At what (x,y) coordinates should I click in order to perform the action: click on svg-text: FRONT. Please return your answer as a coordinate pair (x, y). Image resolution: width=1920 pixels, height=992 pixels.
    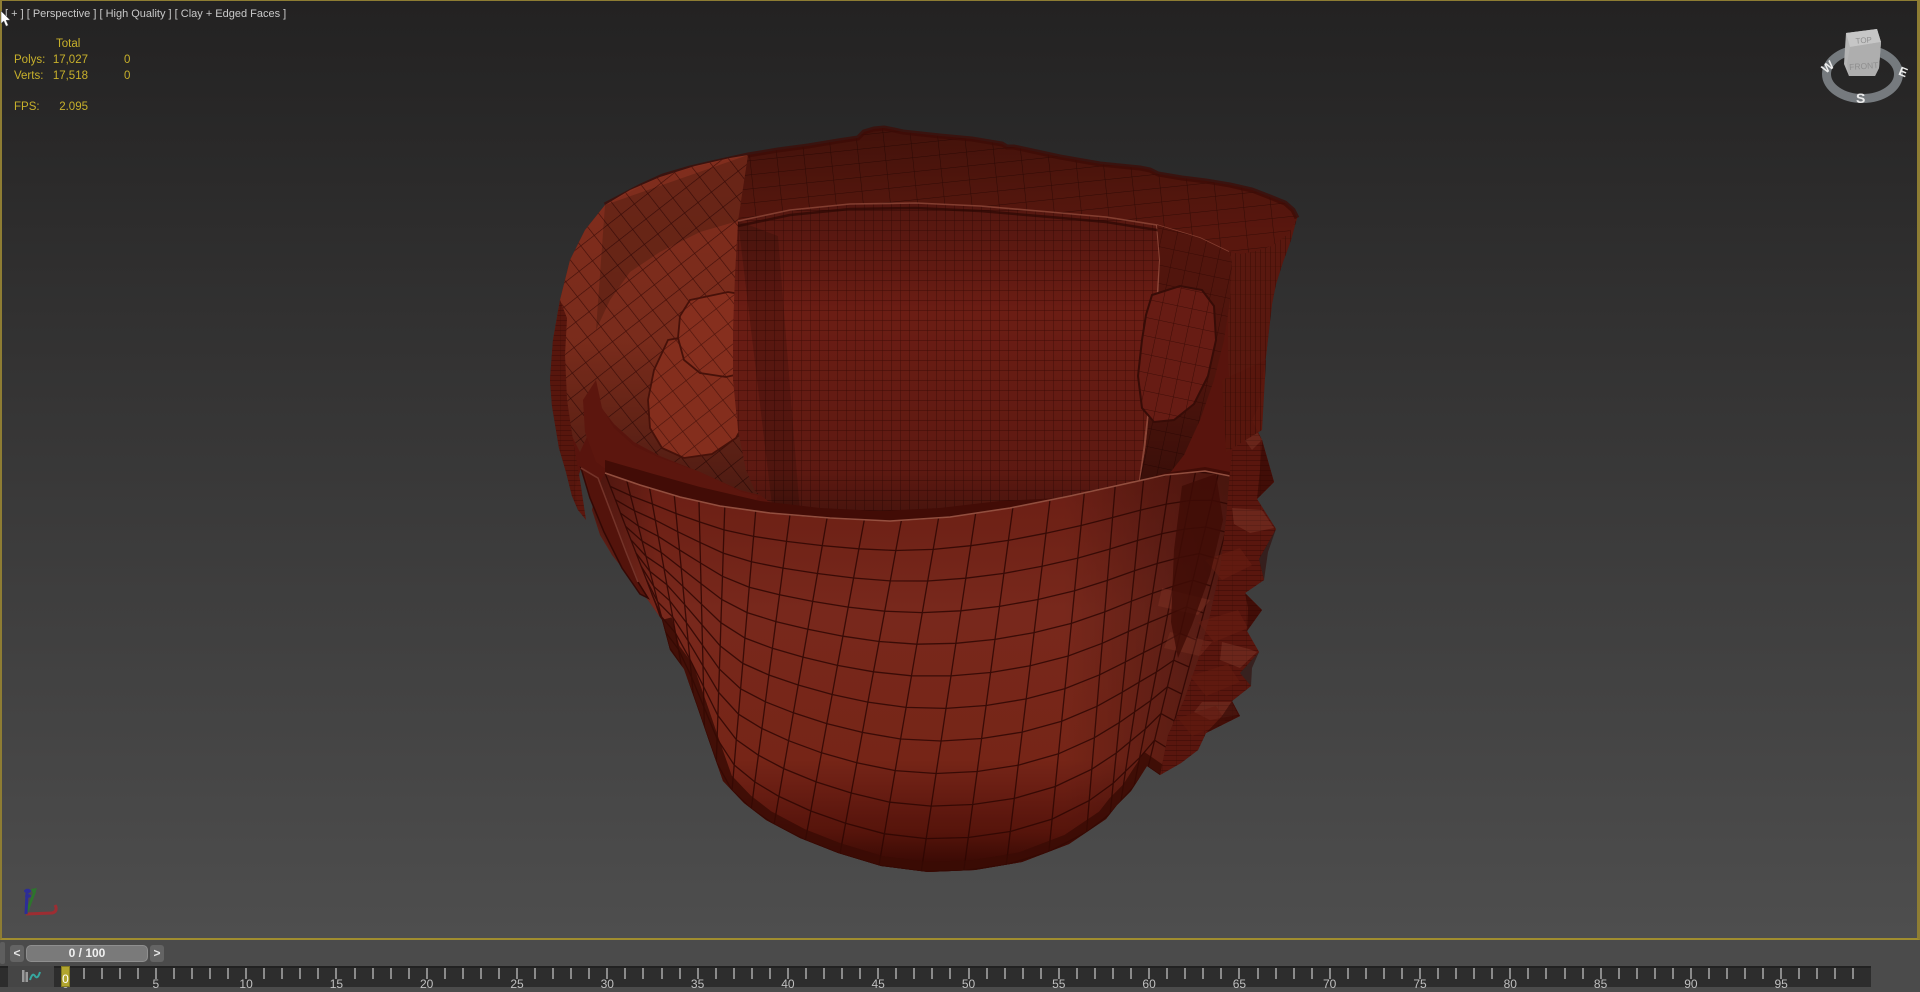
    Looking at the image, I should click on (1864, 66).